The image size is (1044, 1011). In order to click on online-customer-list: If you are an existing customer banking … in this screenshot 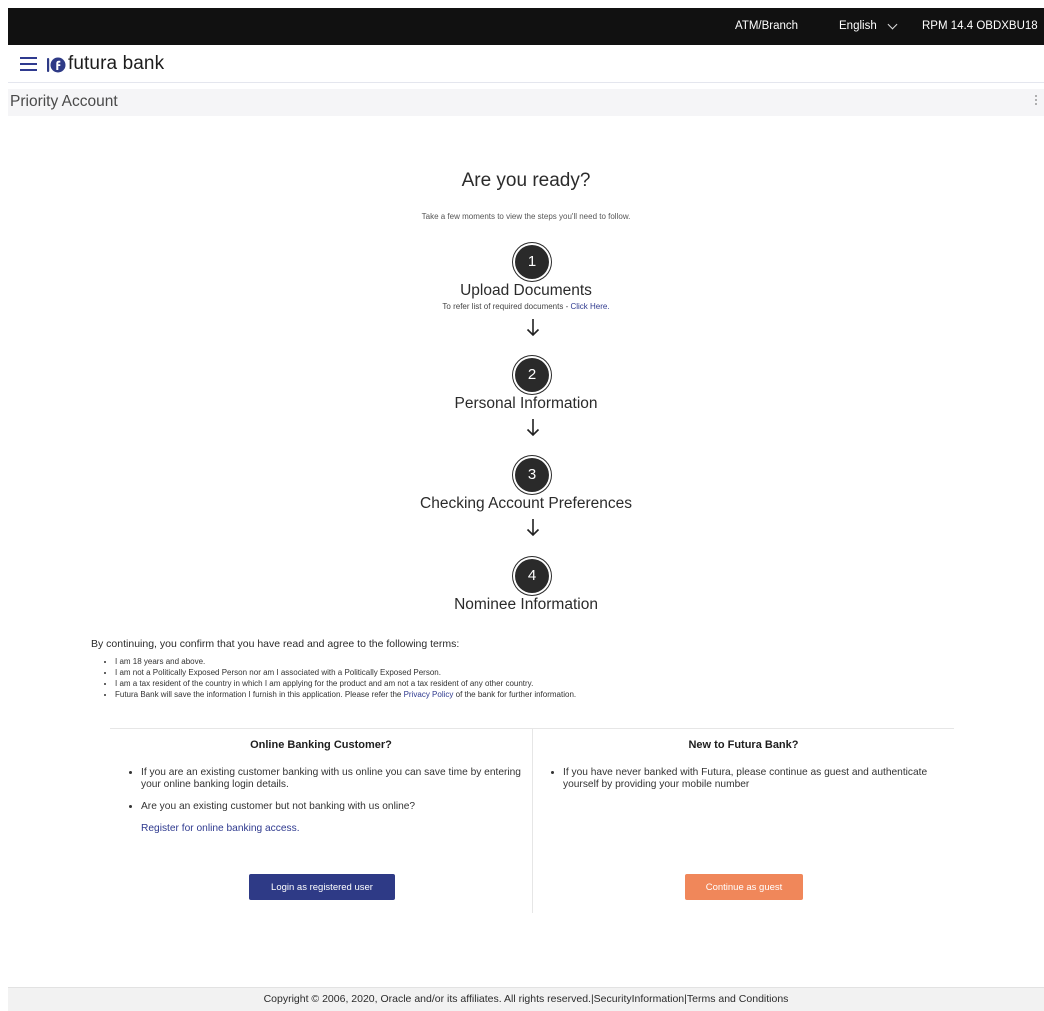, I will do `click(331, 795)`.